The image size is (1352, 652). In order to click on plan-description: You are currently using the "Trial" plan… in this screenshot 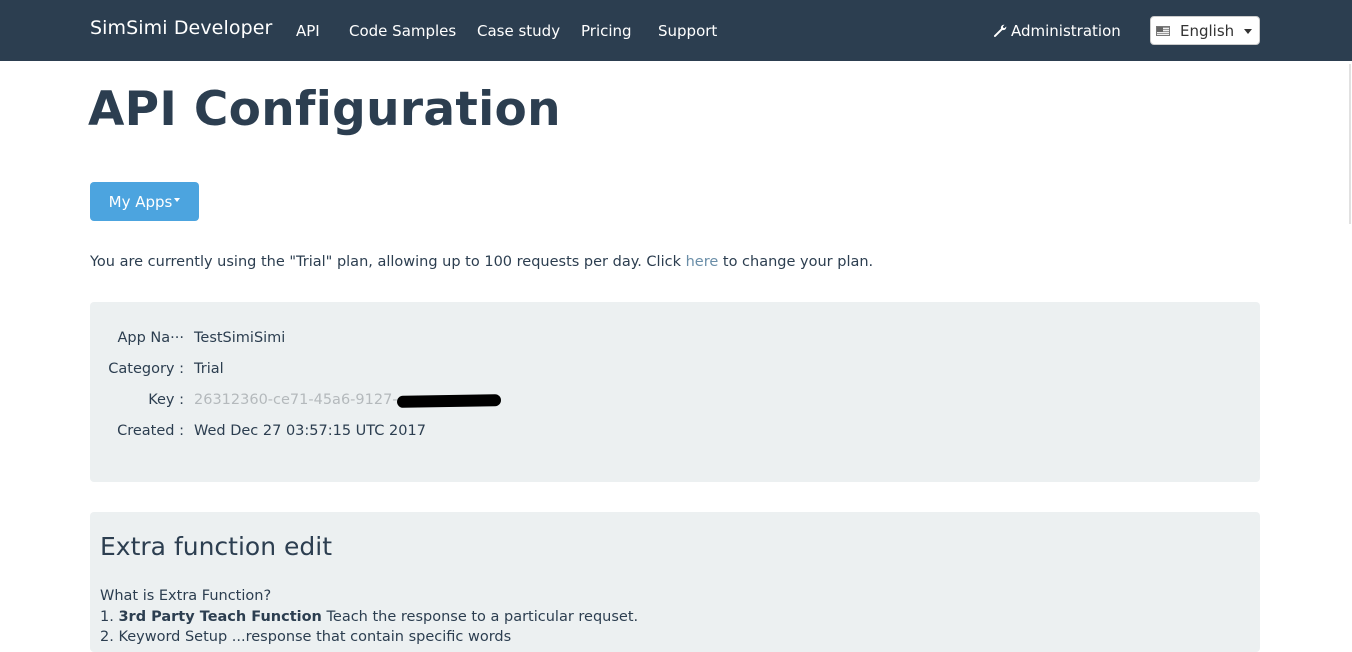, I will do `click(481, 262)`.